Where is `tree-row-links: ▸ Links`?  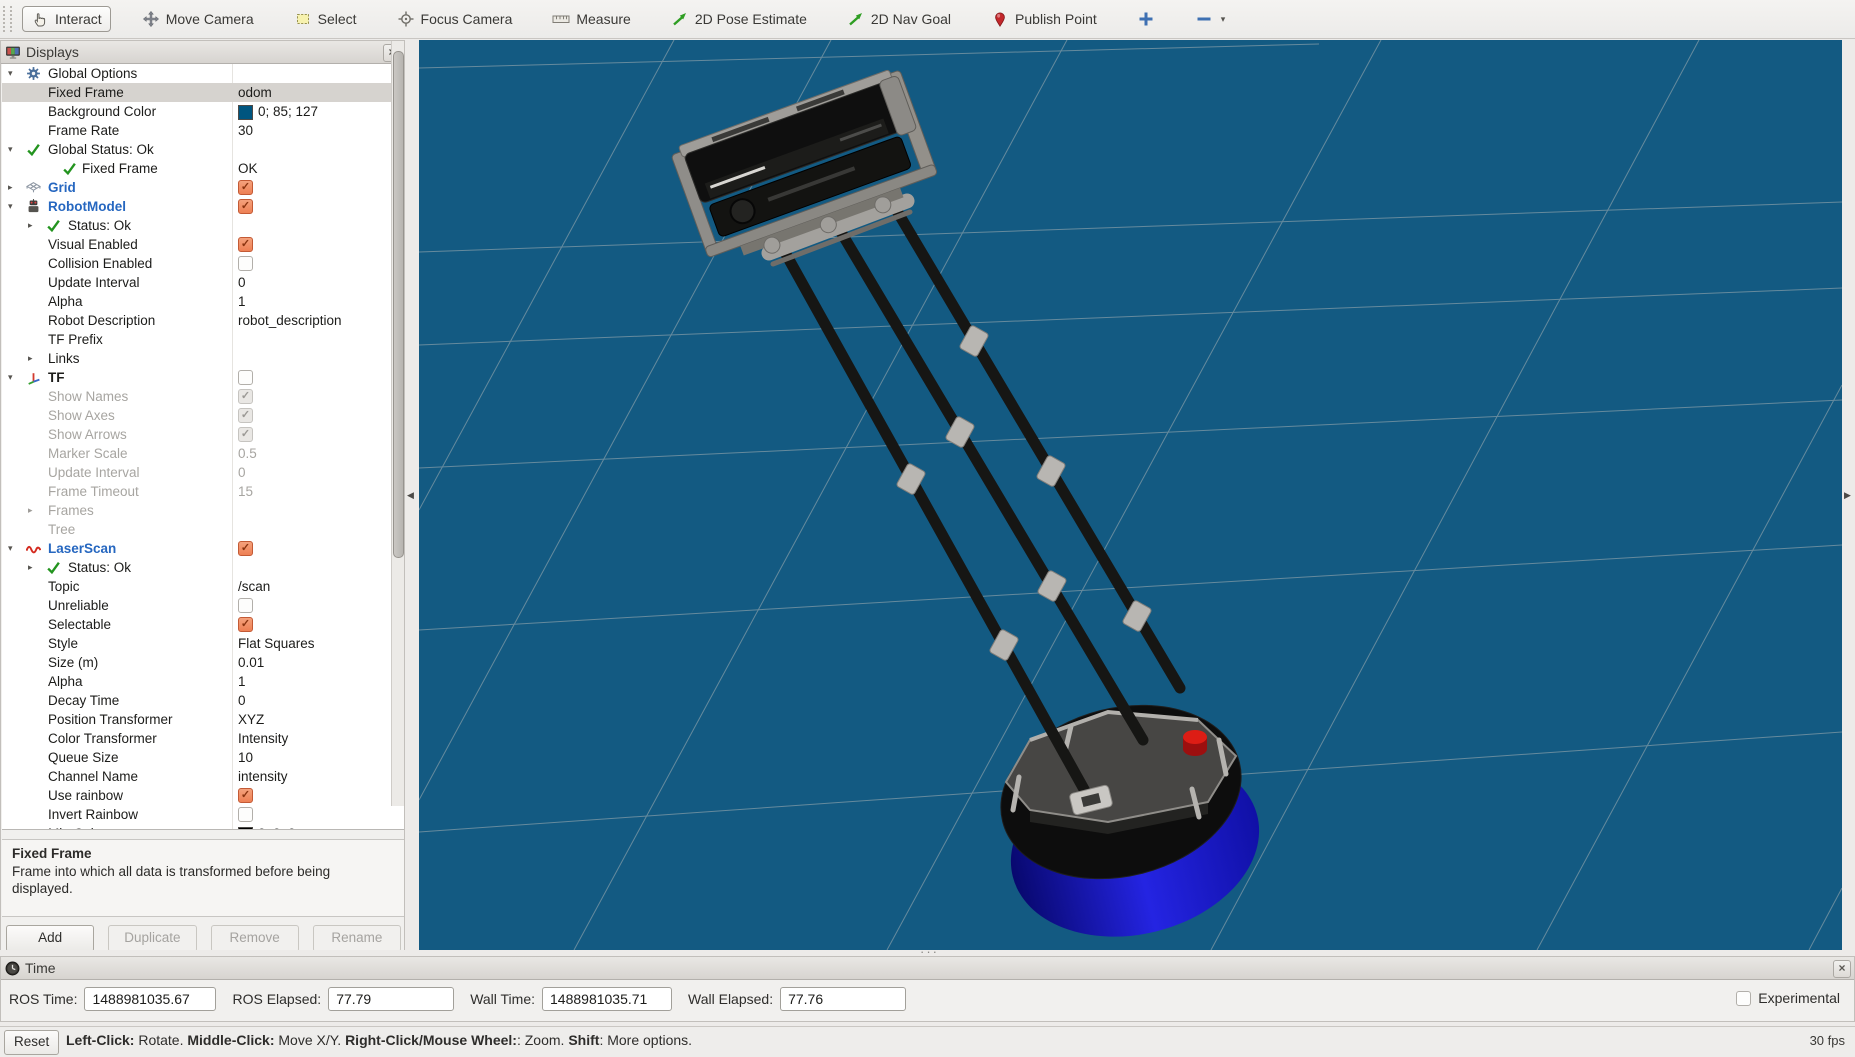
tree-row-links: ▸ Links is located at coordinates (203, 358).